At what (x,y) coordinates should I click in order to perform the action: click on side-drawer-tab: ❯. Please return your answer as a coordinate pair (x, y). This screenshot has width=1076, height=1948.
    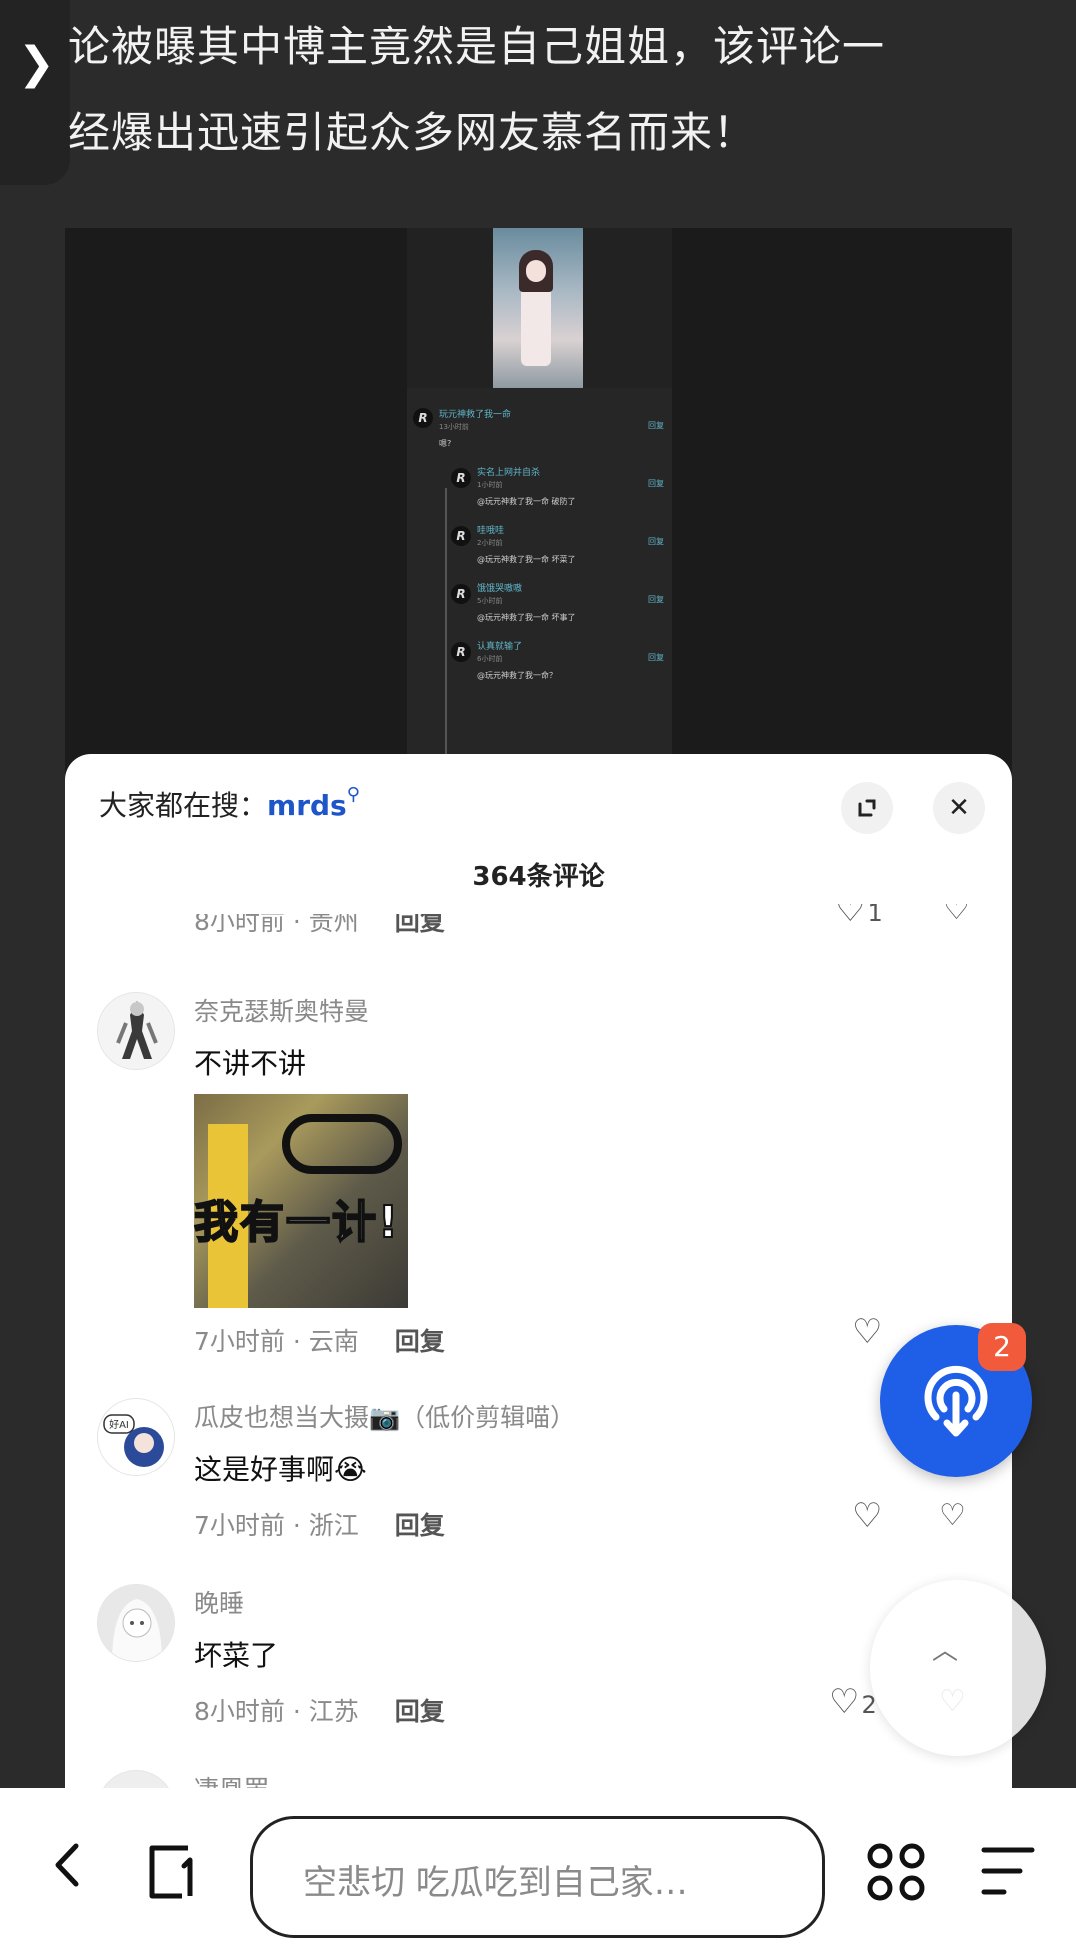
    Looking at the image, I should click on (35, 92).